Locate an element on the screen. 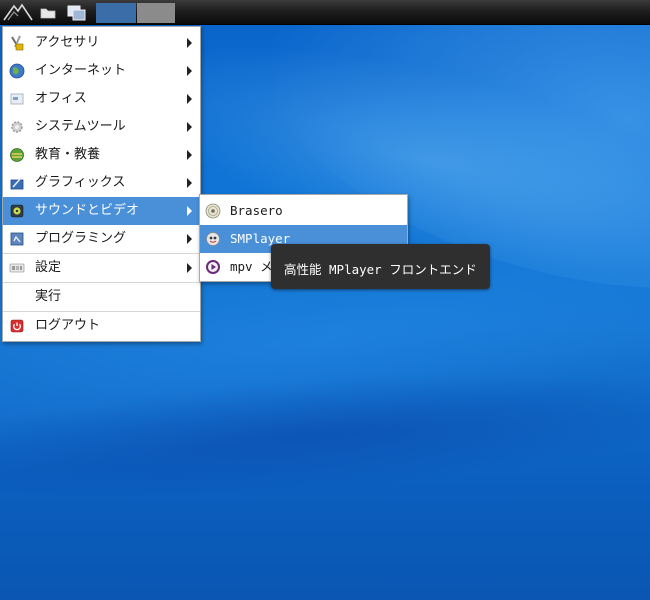 The height and width of the screenshot is (600, 650). menu-item-sound-video: サウンドとビデオ is located at coordinates (101, 211).